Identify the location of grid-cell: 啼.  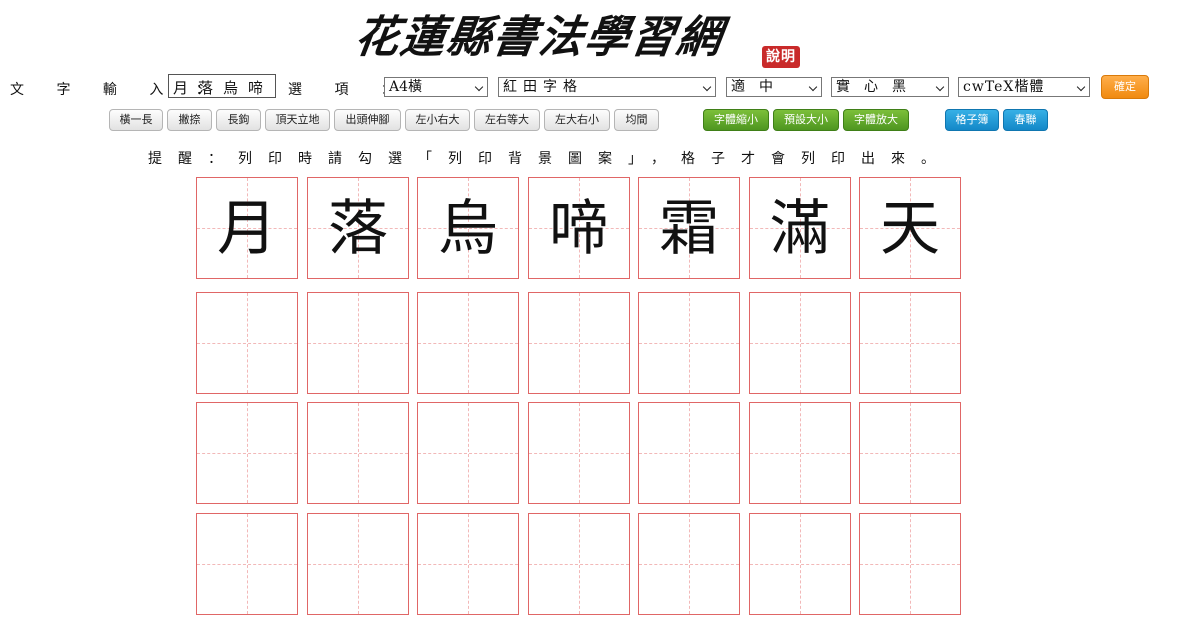
(579, 228).